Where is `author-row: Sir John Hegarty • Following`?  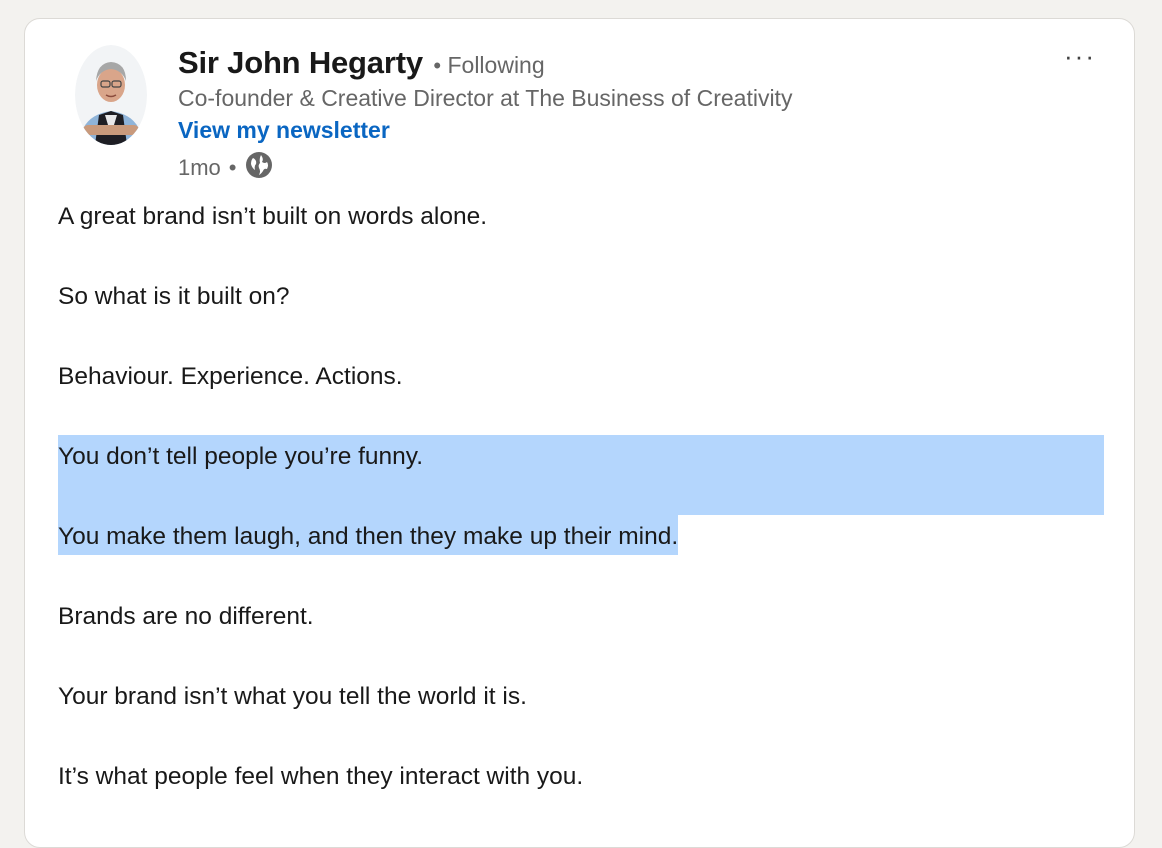
author-row: Sir John Hegarty • Following is located at coordinates (361, 63).